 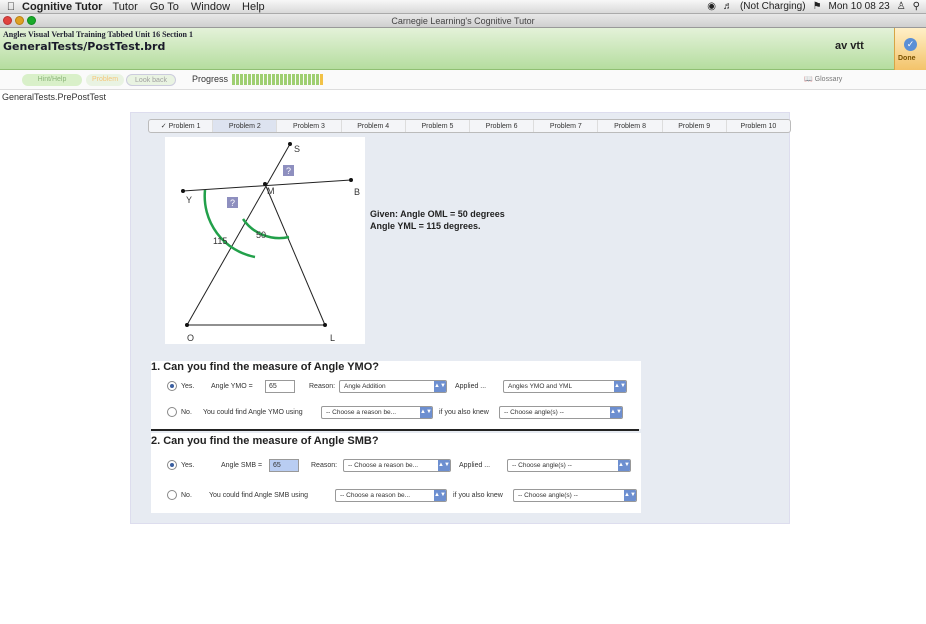 What do you see at coordinates (186, 495) in the screenshot?
I see `q2-no-label: No.` at bounding box center [186, 495].